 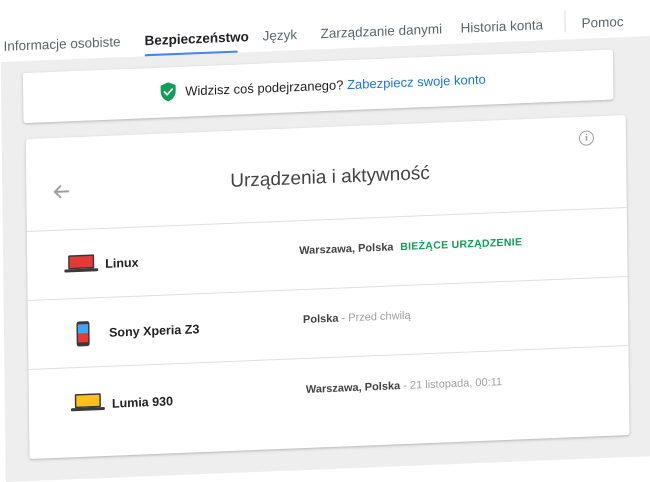 I want to click on tab-data-management: Zarządzanie danymi, so click(x=381, y=31).